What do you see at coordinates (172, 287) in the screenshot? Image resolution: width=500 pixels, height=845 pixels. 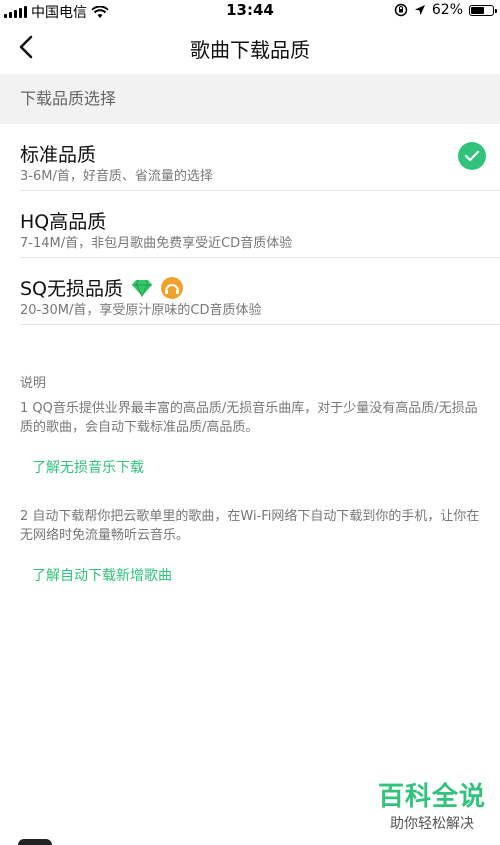 I see `sound-quality-badge-icon` at bounding box center [172, 287].